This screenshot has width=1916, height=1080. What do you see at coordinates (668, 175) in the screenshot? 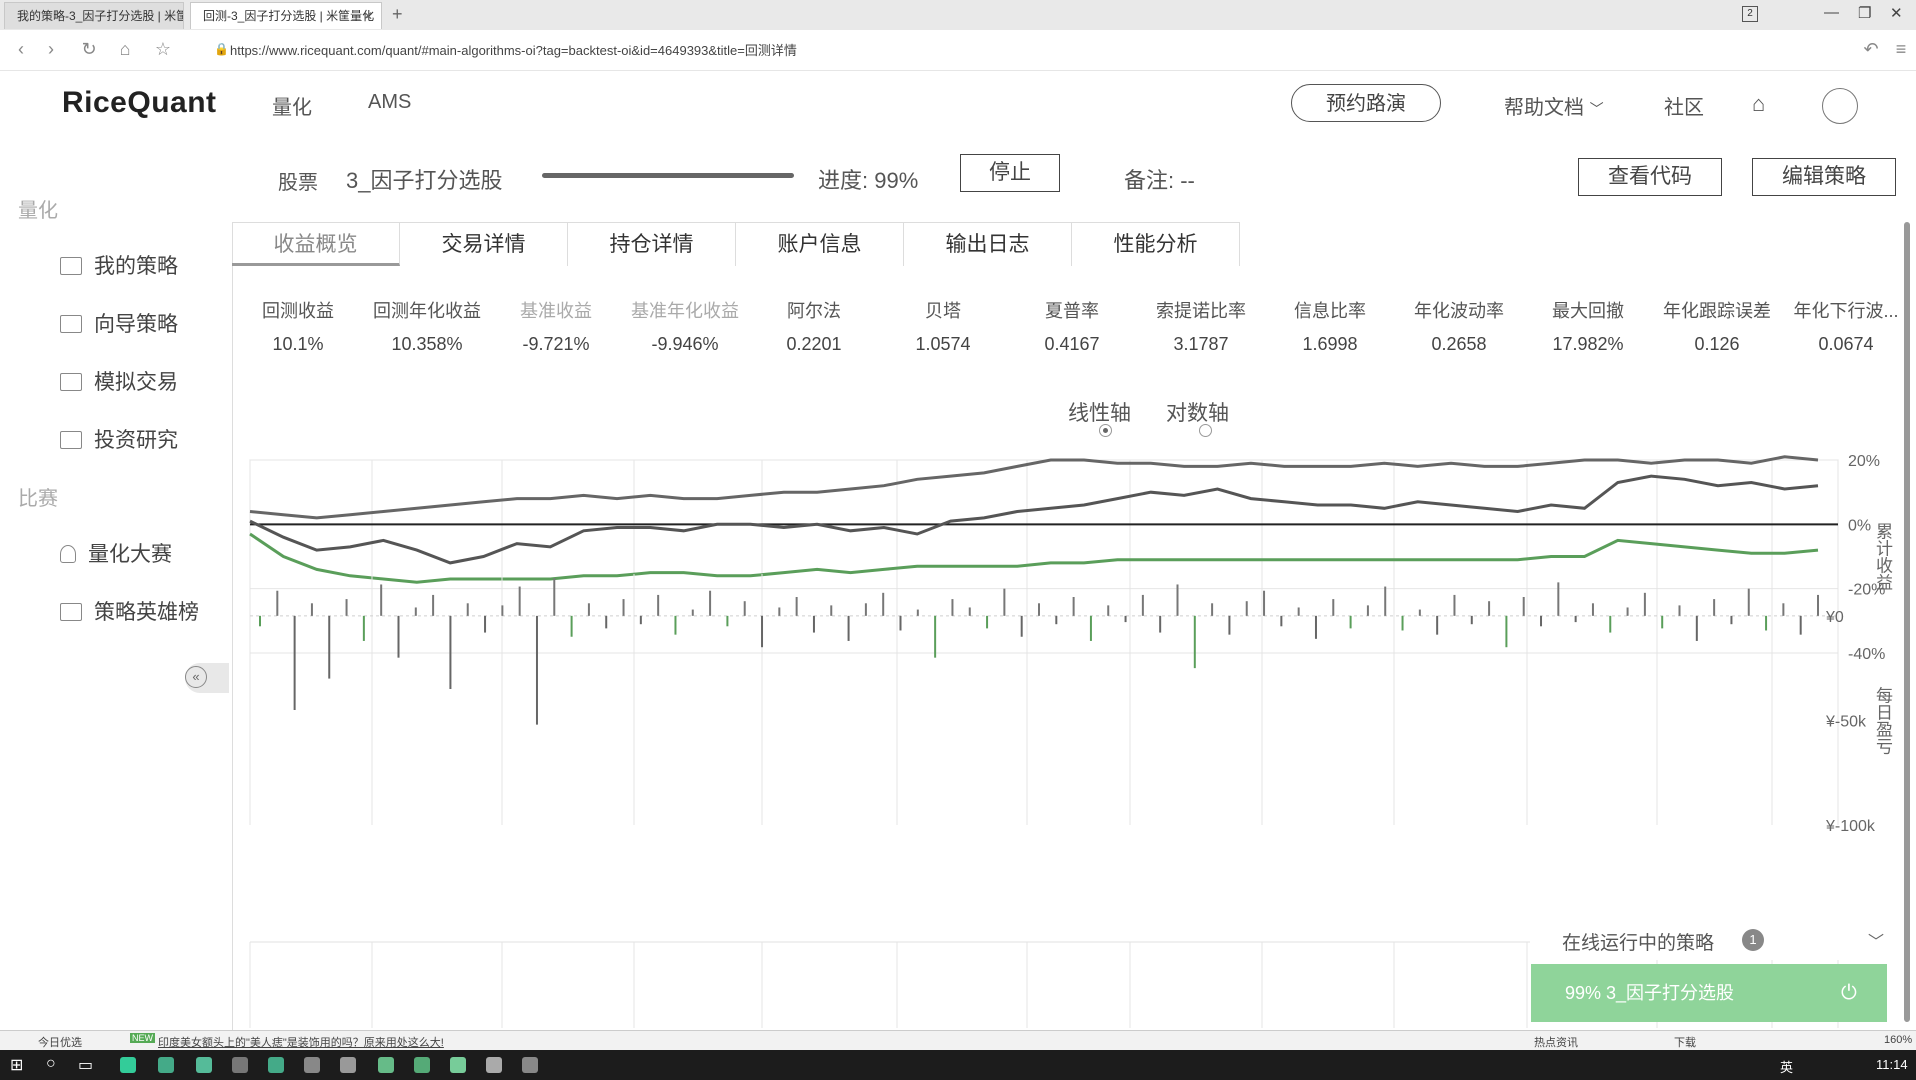
I see `progress-bar` at bounding box center [668, 175].